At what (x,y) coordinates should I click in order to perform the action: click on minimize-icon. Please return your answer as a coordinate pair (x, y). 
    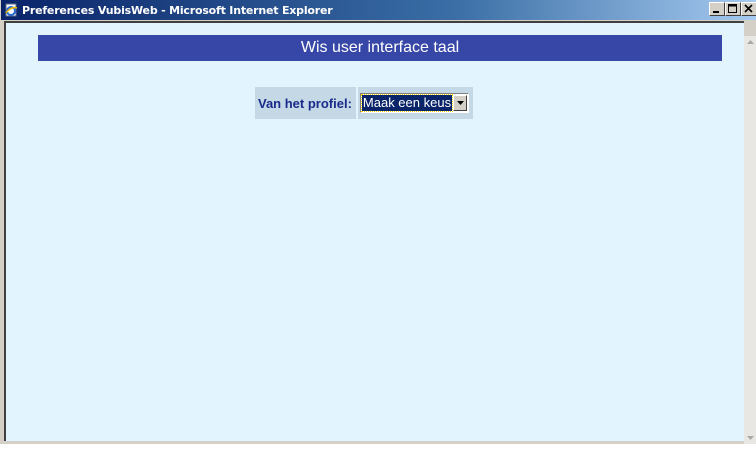
    Looking at the image, I should click on (716, 12).